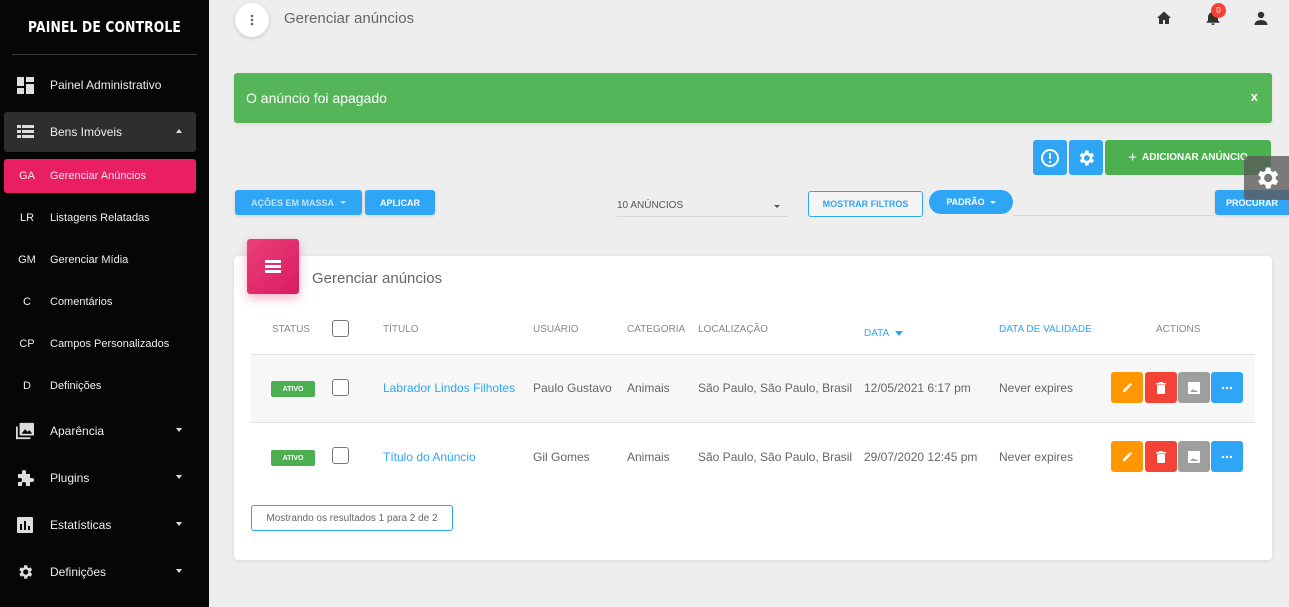  I want to click on floating-settings-button, so click(1266, 178).